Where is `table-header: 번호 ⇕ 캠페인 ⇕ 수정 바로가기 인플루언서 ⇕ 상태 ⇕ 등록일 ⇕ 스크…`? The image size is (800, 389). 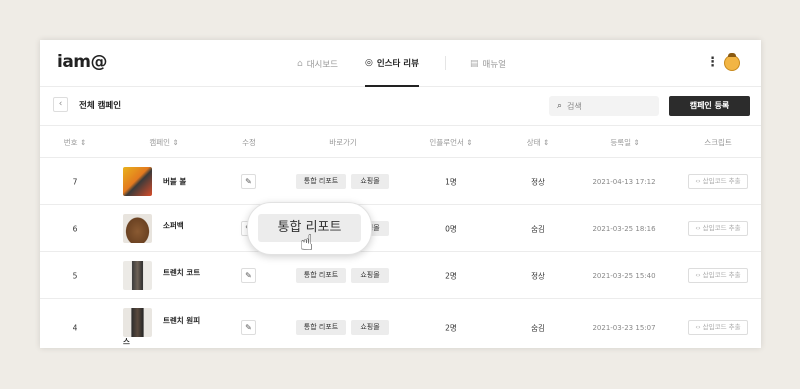 table-header: 번호 ⇕ 캠페인 ⇕ 수정 바로가기 인플루언서 ⇕ 상태 ⇕ 등록일 ⇕ 스크… is located at coordinates (400, 142).